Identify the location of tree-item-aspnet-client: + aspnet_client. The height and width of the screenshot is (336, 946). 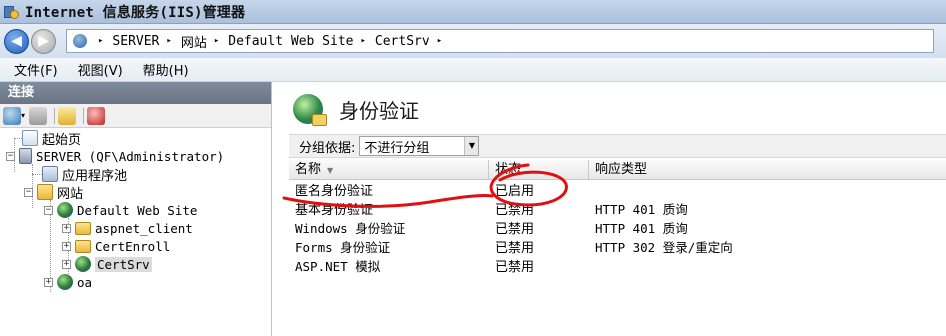
(127, 228).